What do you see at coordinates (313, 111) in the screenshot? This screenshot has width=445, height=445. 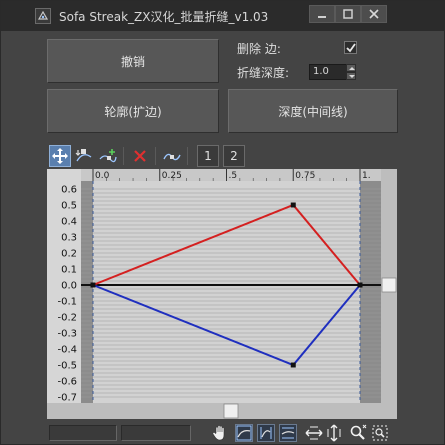 I see `depth-button: 深度(中间线)` at bounding box center [313, 111].